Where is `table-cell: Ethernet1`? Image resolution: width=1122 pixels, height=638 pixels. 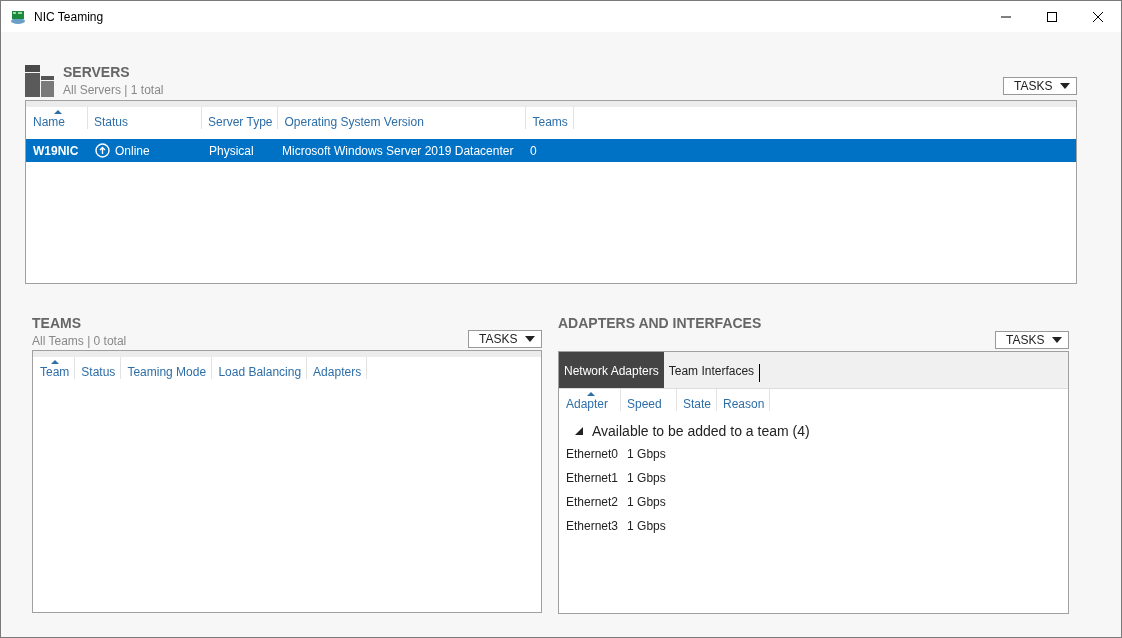 table-cell: Ethernet1 is located at coordinates (592, 478).